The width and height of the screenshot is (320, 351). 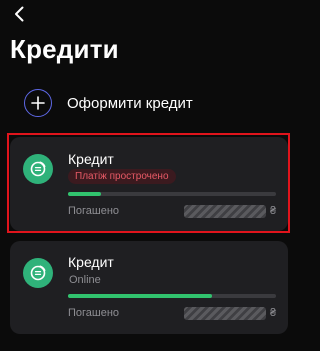 I want to click on page-title: Кредити, so click(x=64, y=49).